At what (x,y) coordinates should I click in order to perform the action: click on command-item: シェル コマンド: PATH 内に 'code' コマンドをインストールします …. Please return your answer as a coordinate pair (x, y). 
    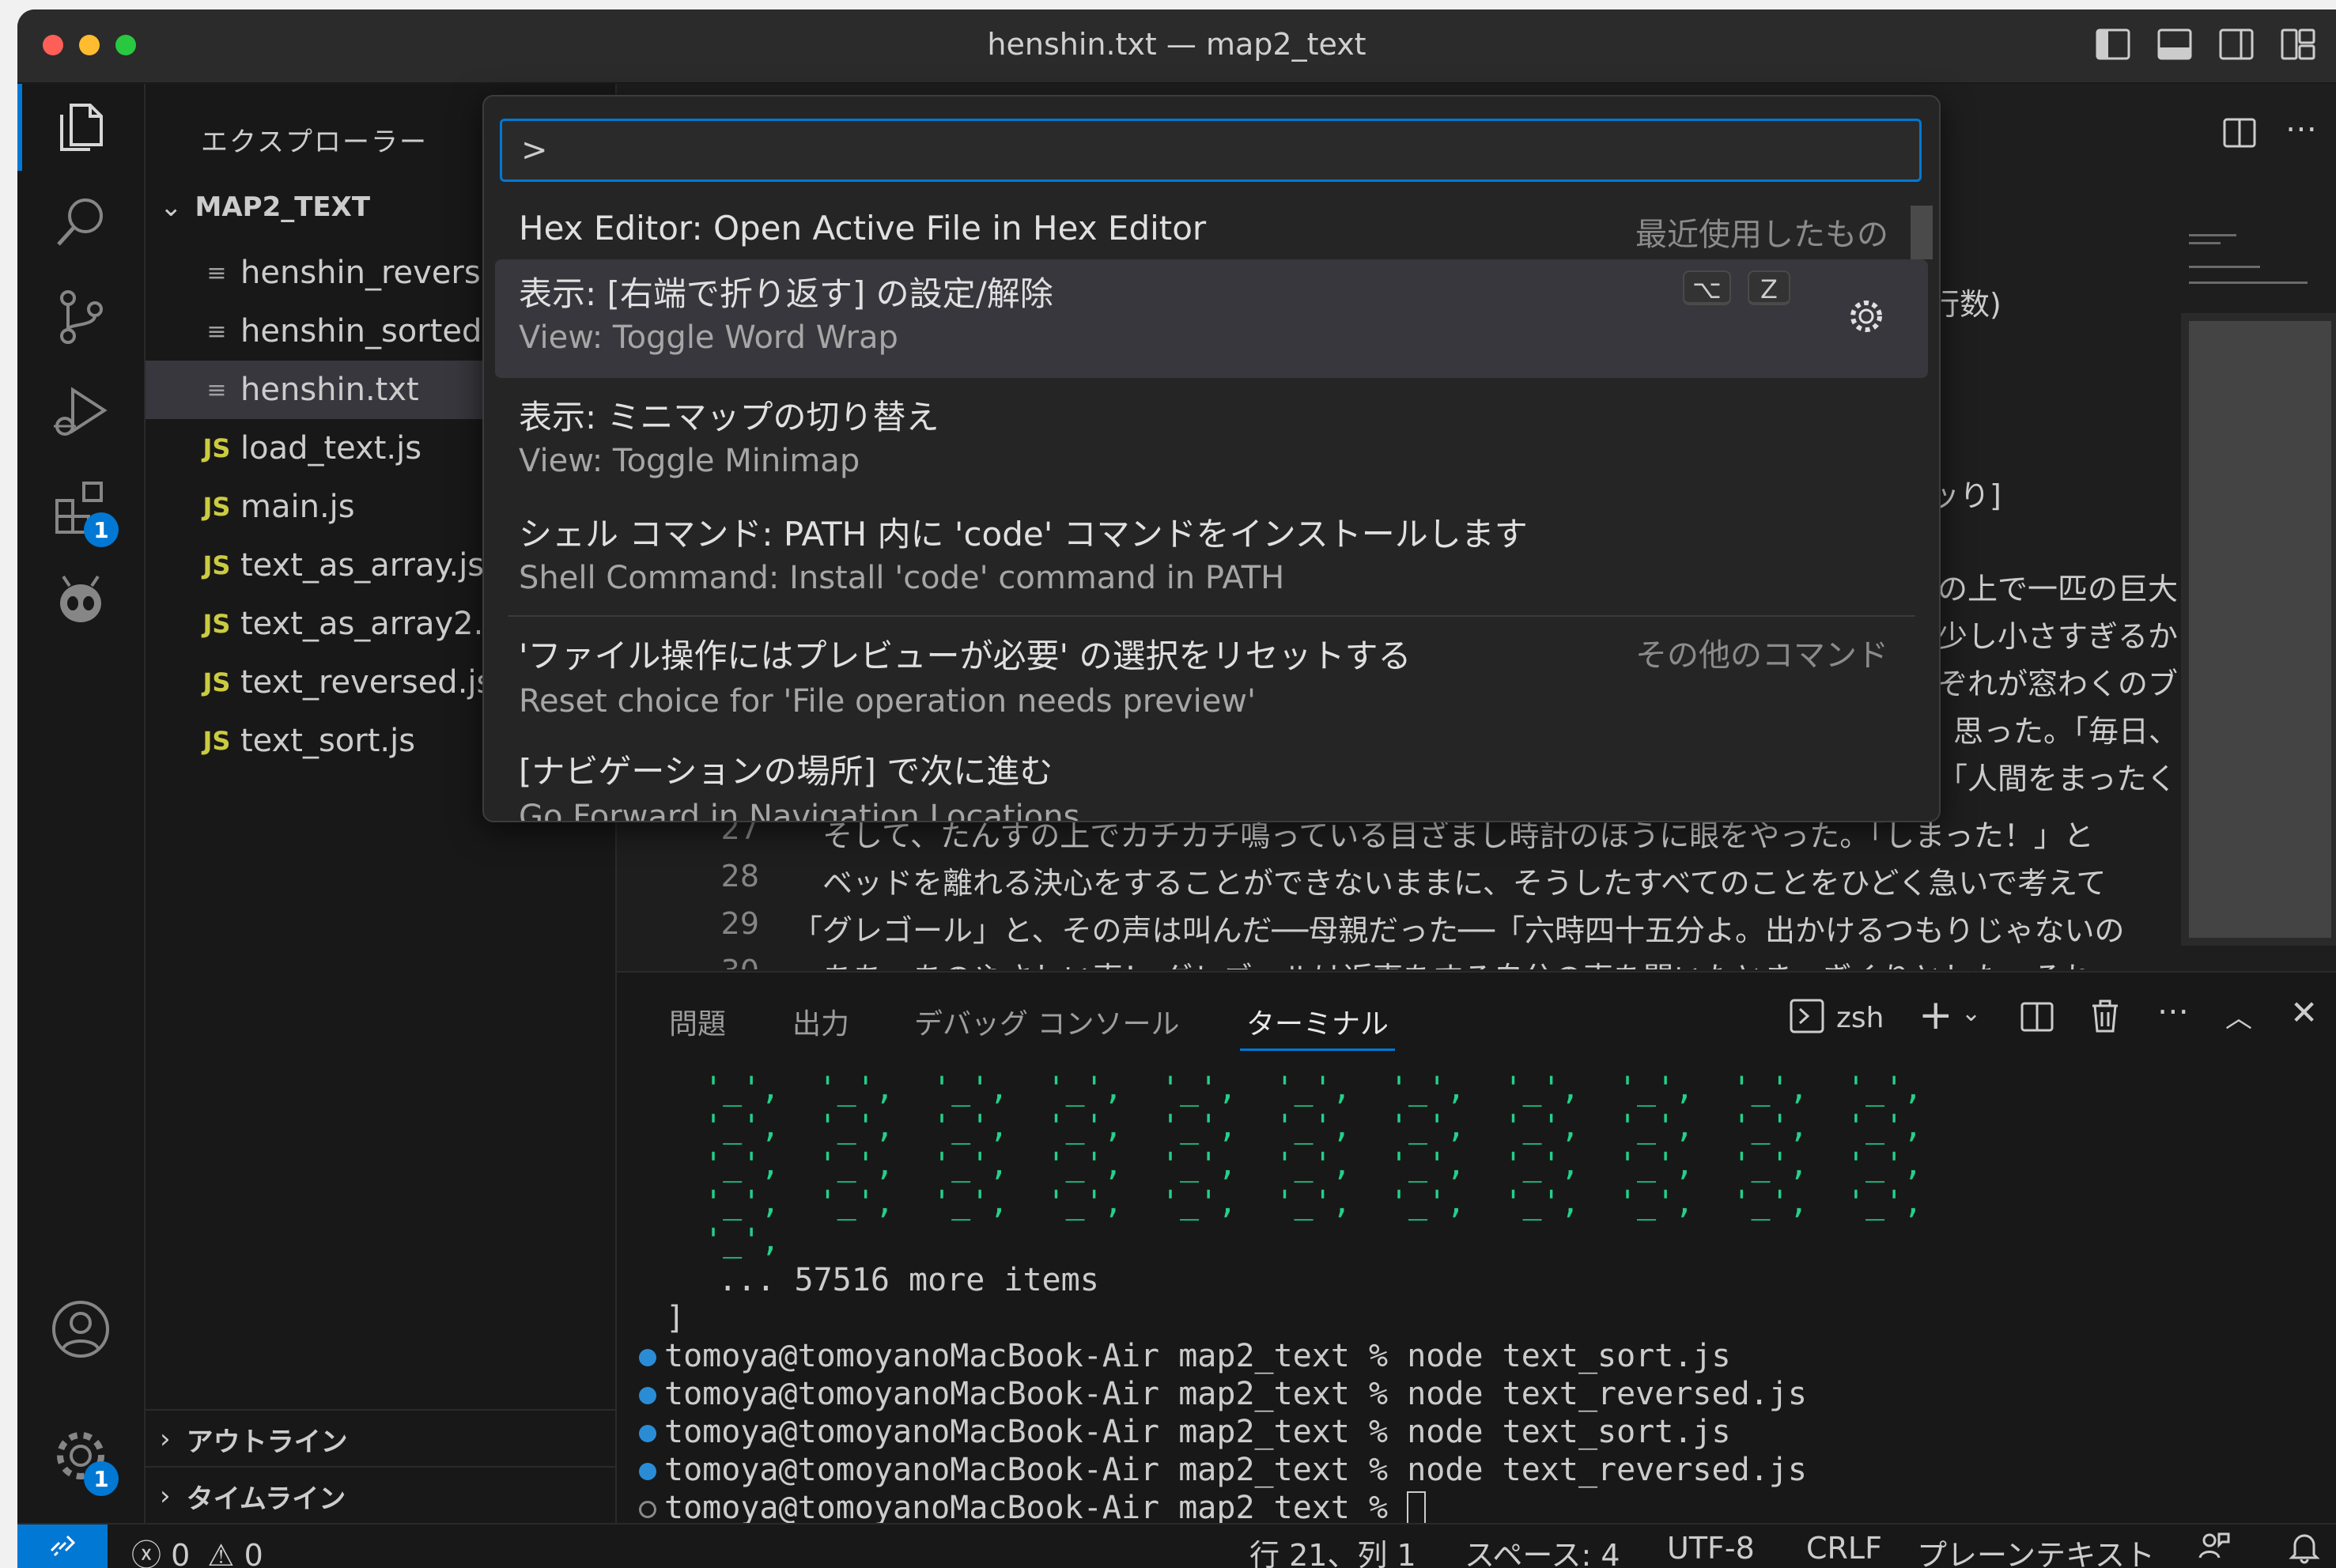
    Looking at the image, I should click on (1212, 556).